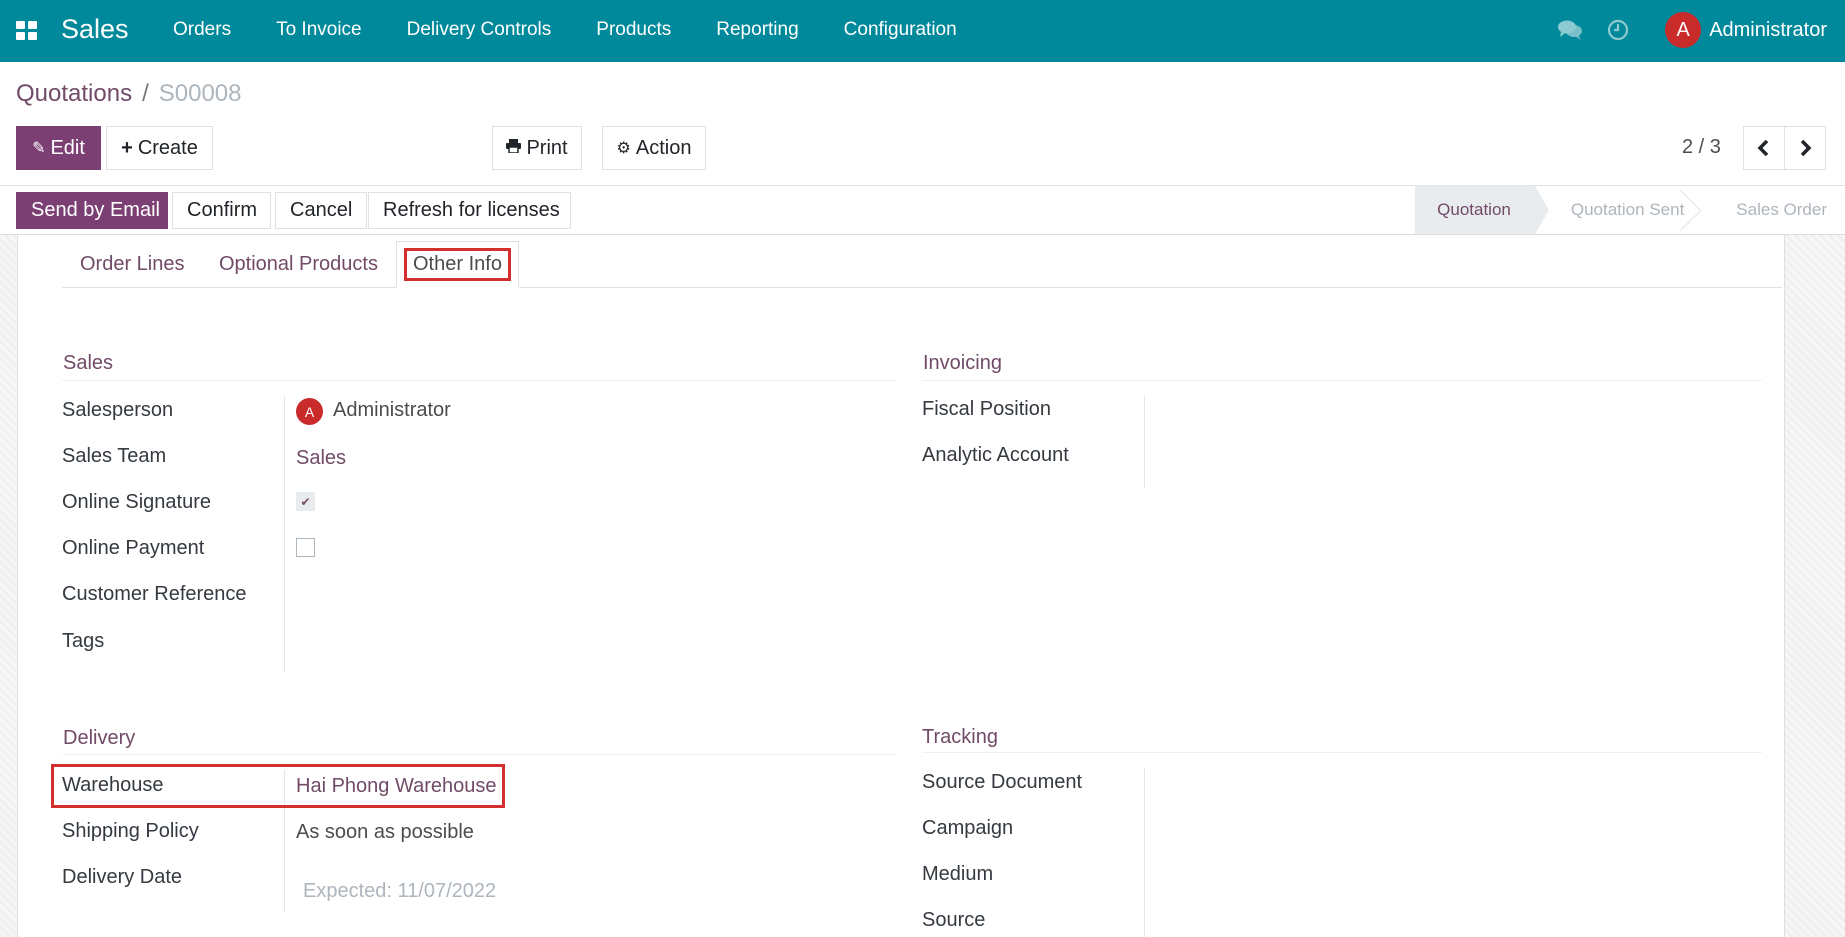 The image size is (1845, 937). I want to click on menu-to-invoice: To Invoice, so click(319, 30).